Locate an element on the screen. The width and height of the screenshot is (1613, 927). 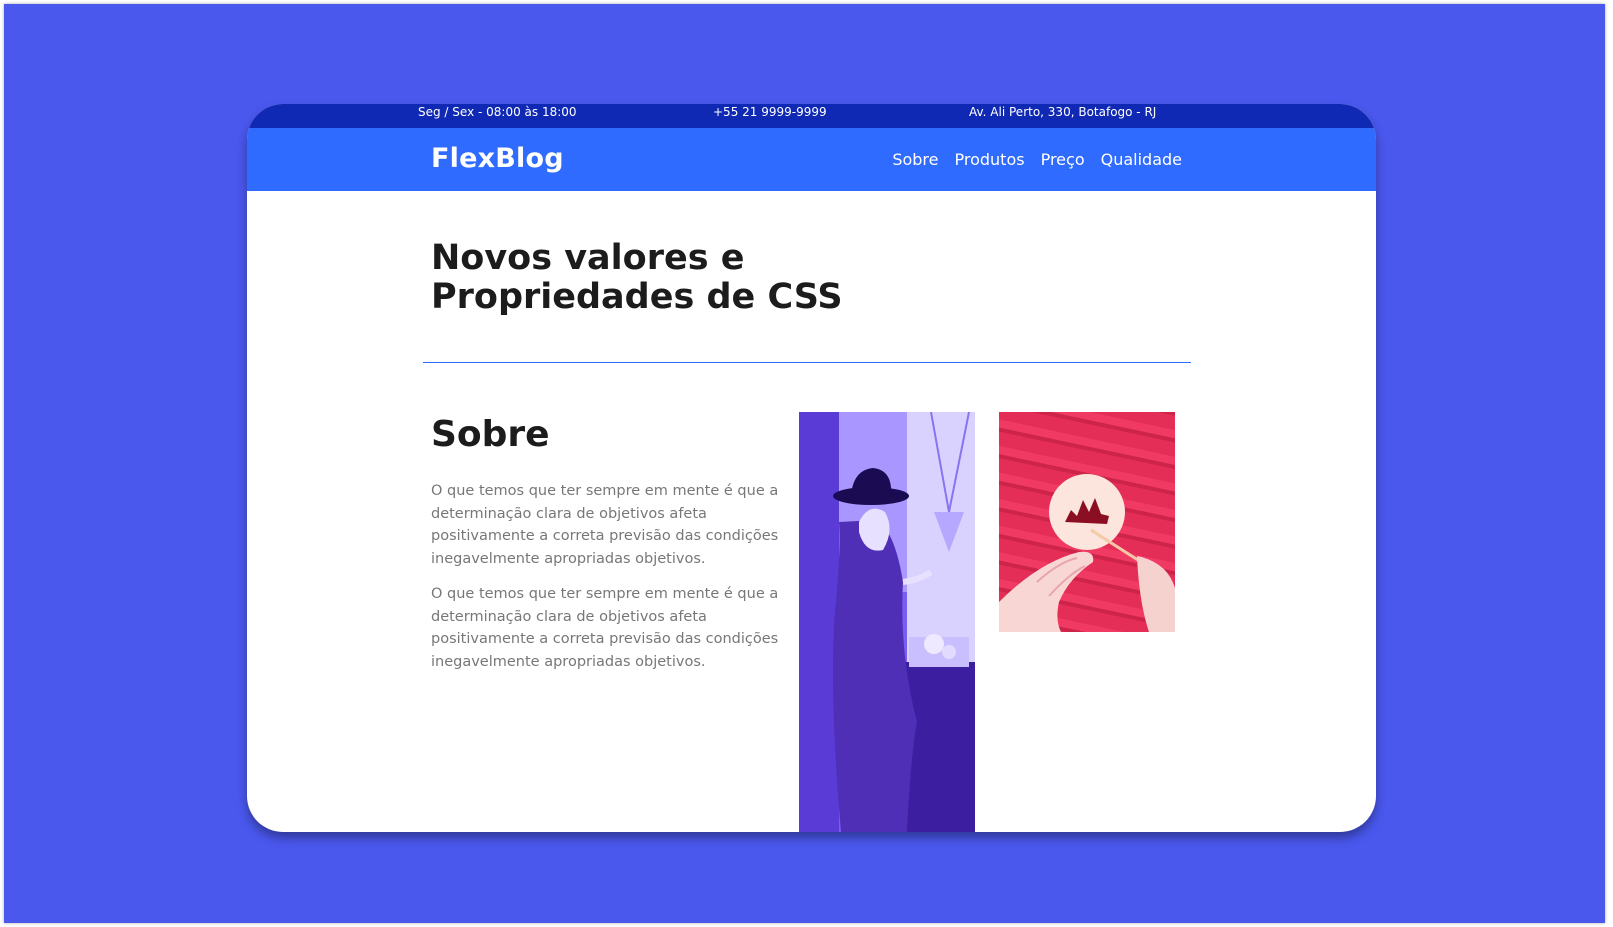
section-divider is located at coordinates (807, 362).